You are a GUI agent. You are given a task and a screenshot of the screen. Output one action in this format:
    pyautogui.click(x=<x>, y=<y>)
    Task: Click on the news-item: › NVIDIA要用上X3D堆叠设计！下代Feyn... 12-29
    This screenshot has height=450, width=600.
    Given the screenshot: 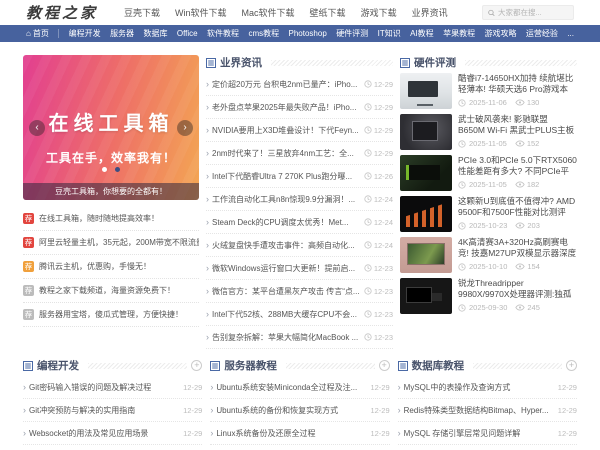 What is the action you would take?
    pyautogui.click(x=299, y=130)
    